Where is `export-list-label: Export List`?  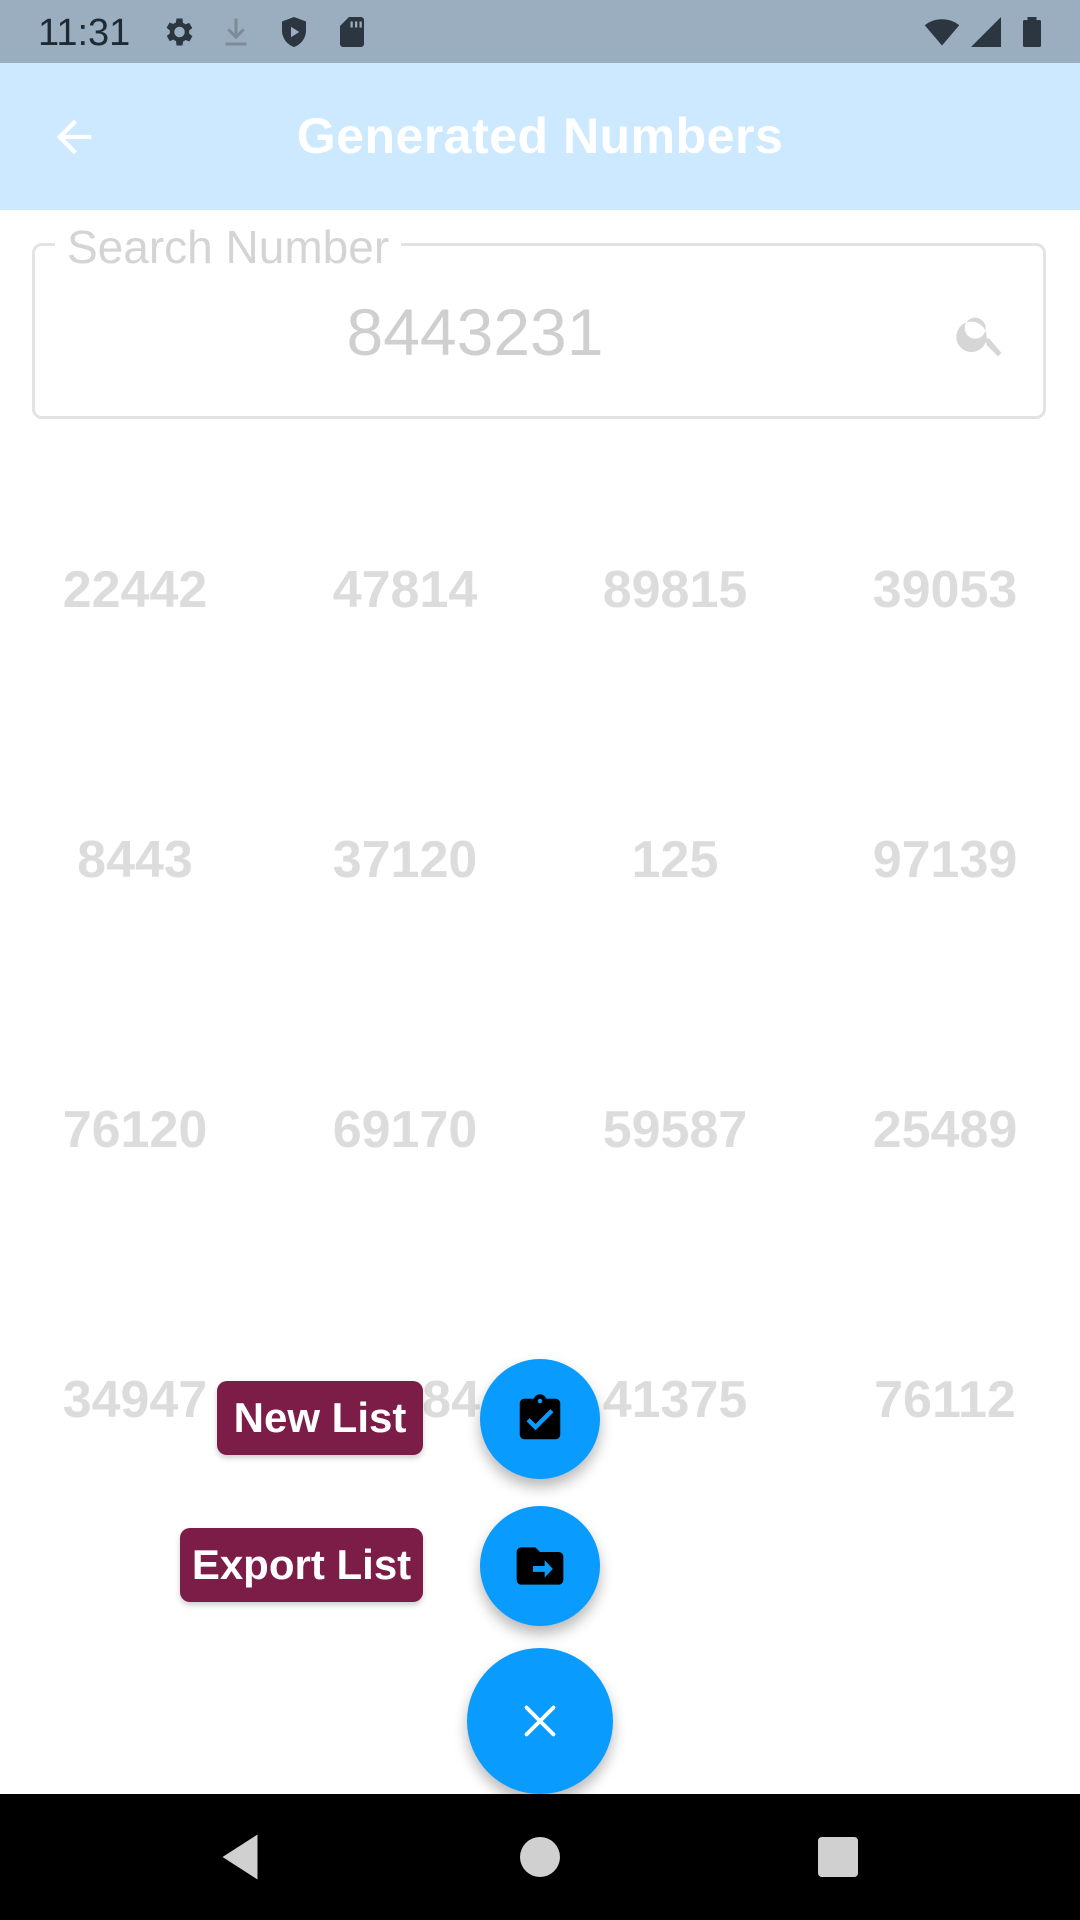
export-list-label: Export List is located at coordinates (301, 1565).